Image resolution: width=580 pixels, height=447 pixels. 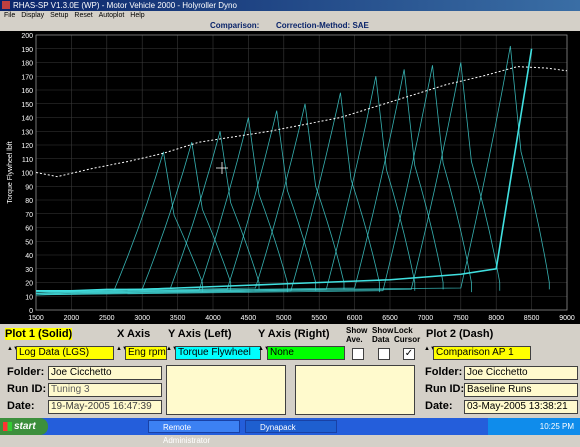 I want to click on plot1-runid-label: Run ID:, so click(x=27, y=389).